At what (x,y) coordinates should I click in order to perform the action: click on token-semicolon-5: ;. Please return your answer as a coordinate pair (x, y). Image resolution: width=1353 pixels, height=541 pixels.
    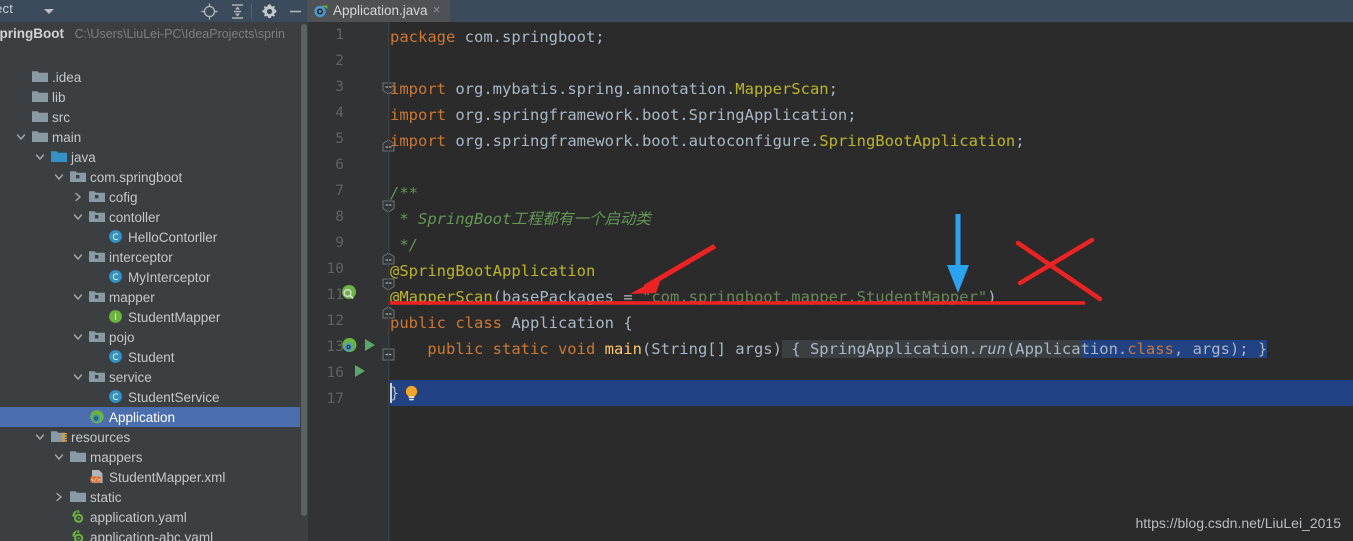
    Looking at the image, I should click on (1020, 141).